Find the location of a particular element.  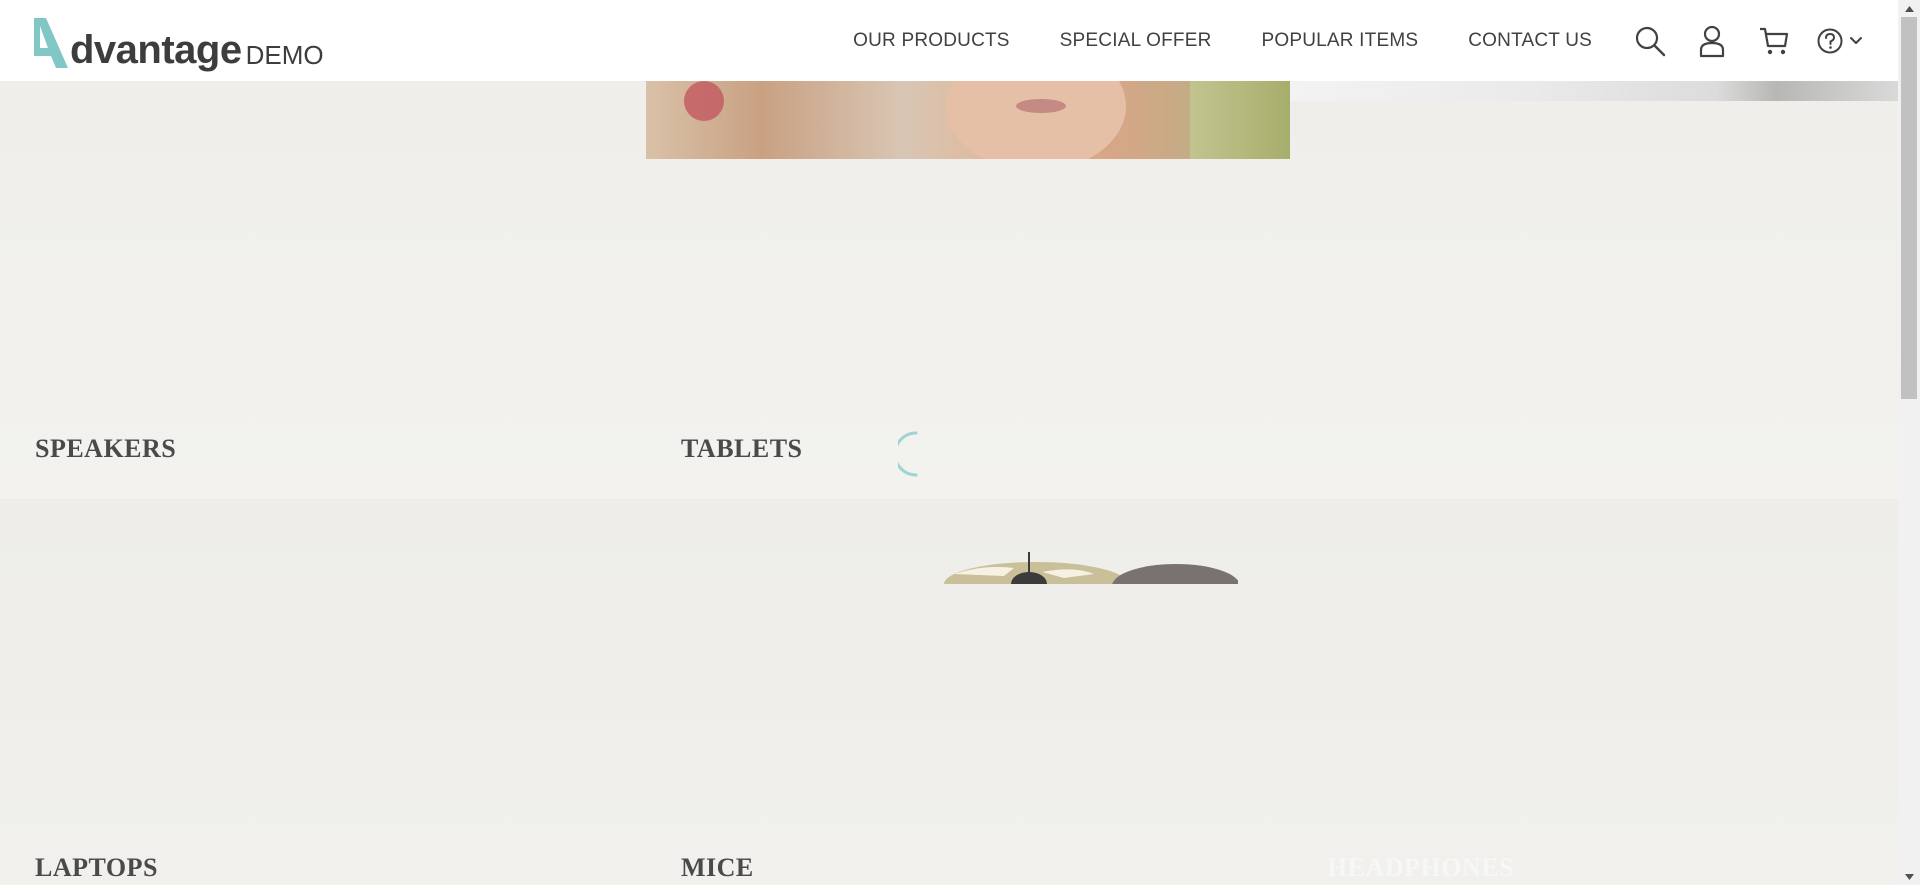

help-icon is located at coordinates (1830, 40).